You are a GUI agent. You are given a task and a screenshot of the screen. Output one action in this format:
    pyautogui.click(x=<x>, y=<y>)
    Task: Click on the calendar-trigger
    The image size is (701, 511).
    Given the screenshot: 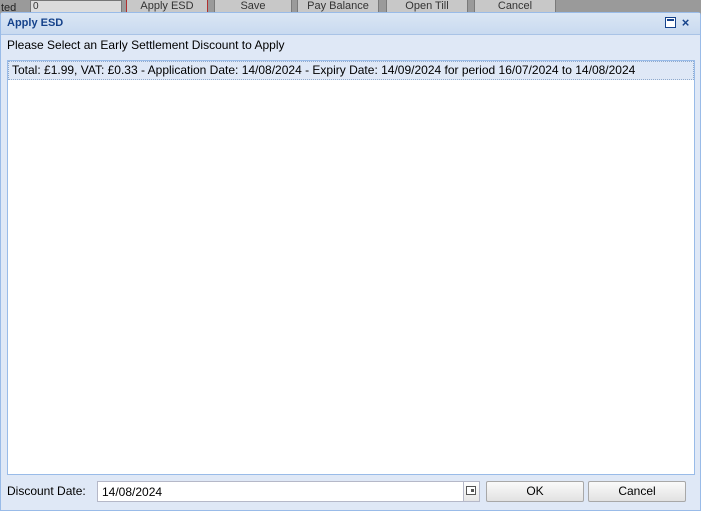 What is the action you would take?
    pyautogui.click(x=472, y=491)
    